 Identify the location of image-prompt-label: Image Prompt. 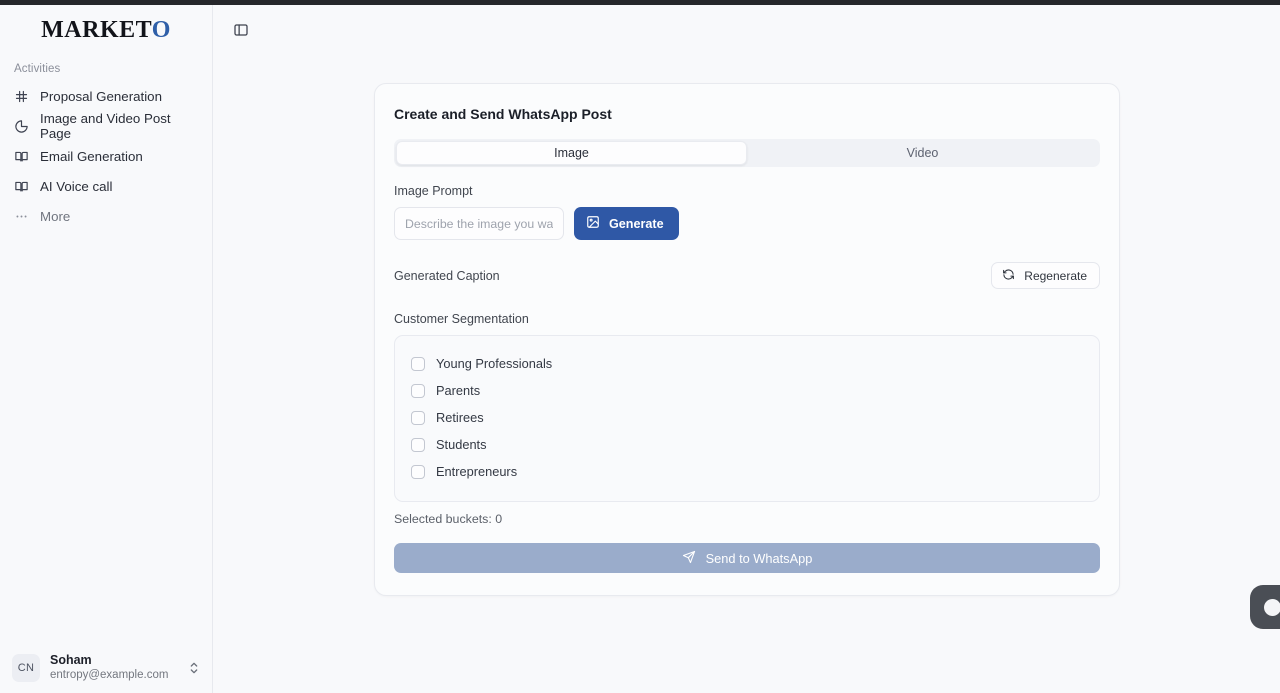
(433, 191).